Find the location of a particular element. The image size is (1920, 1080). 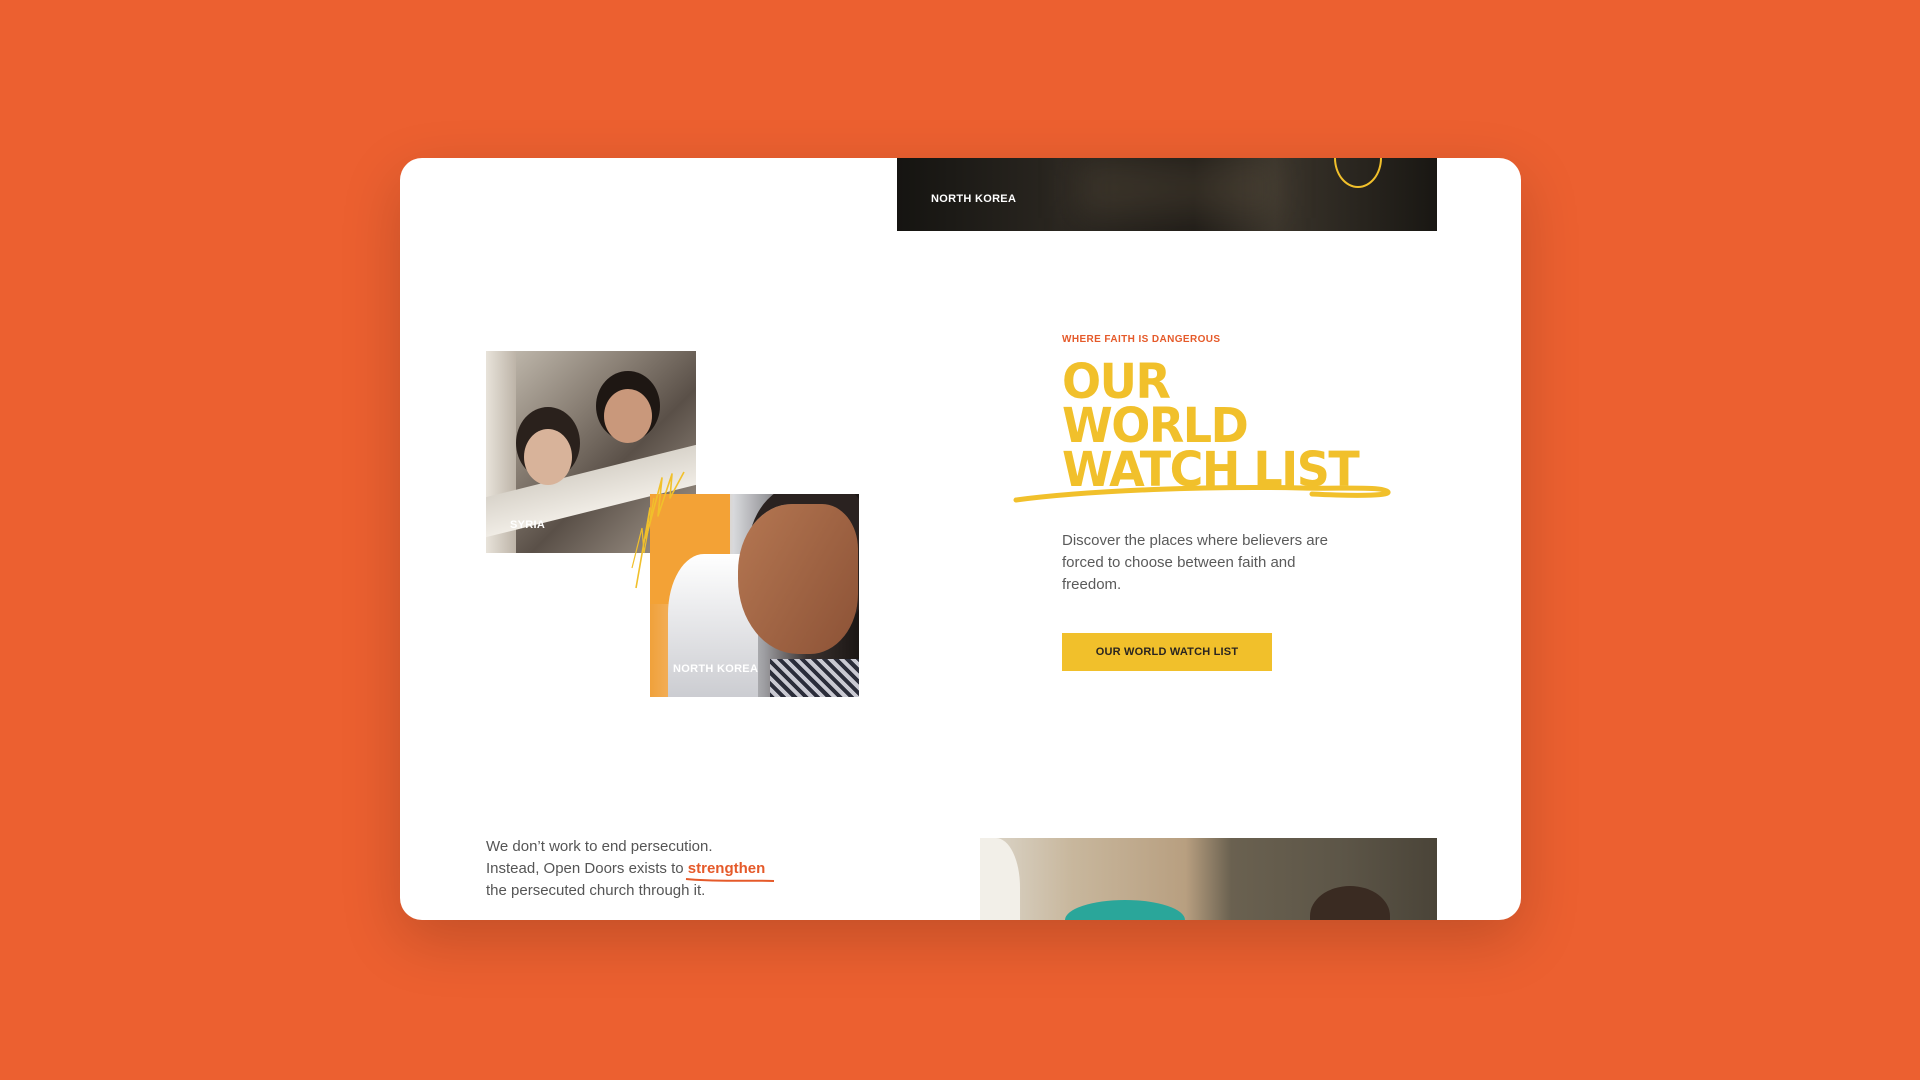

photo-arch is located at coordinates (1000, 879).